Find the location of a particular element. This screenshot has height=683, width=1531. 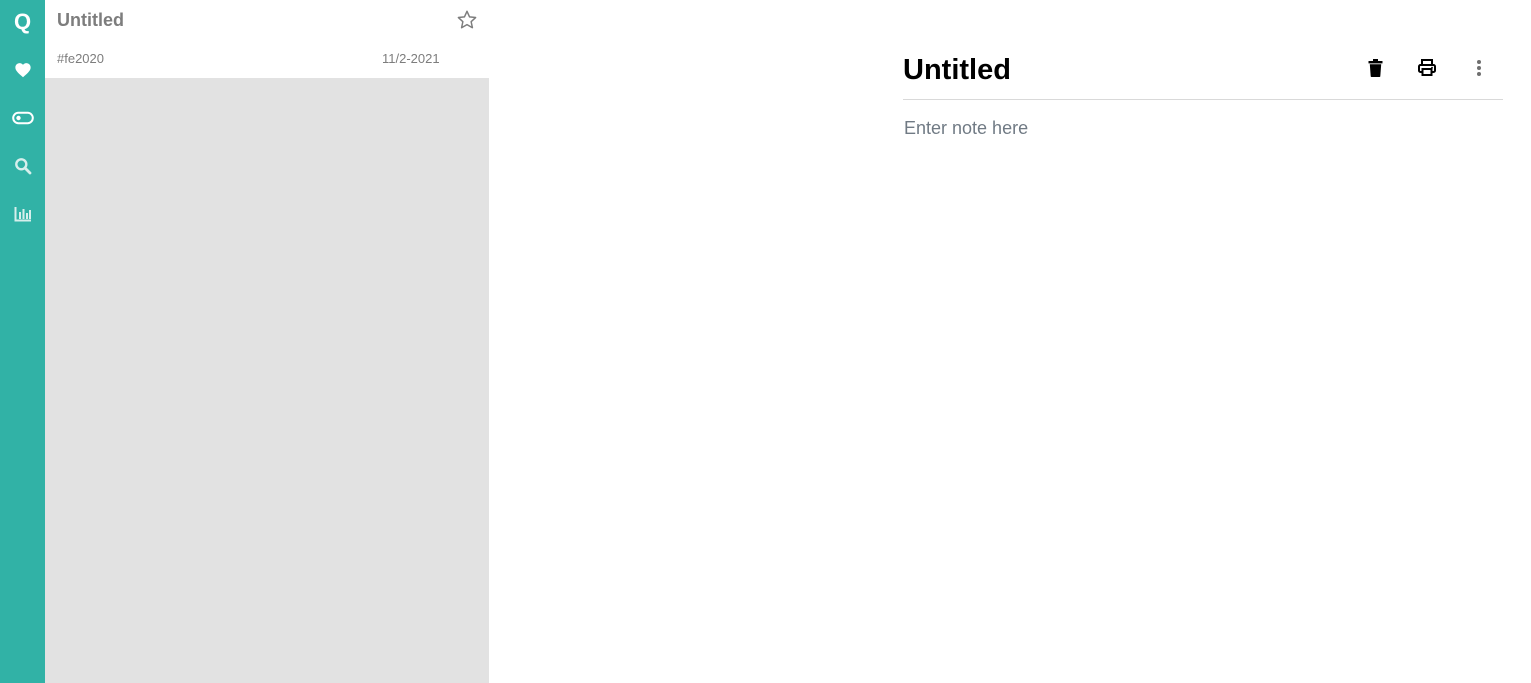

rail-item-stats is located at coordinates (22, 214).